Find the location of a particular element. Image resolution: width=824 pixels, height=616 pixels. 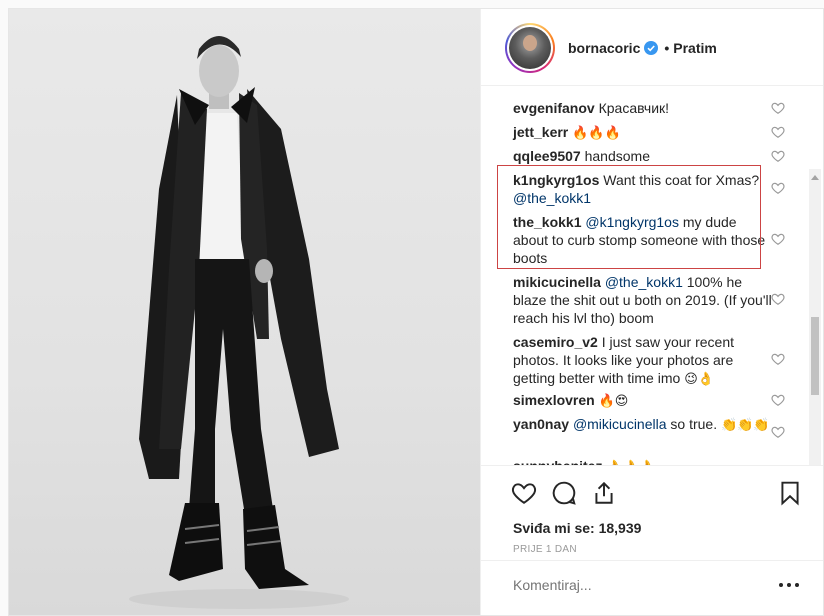

comment-item: jett_kerr 🔥🔥🔥 is located at coordinates (643, 133).